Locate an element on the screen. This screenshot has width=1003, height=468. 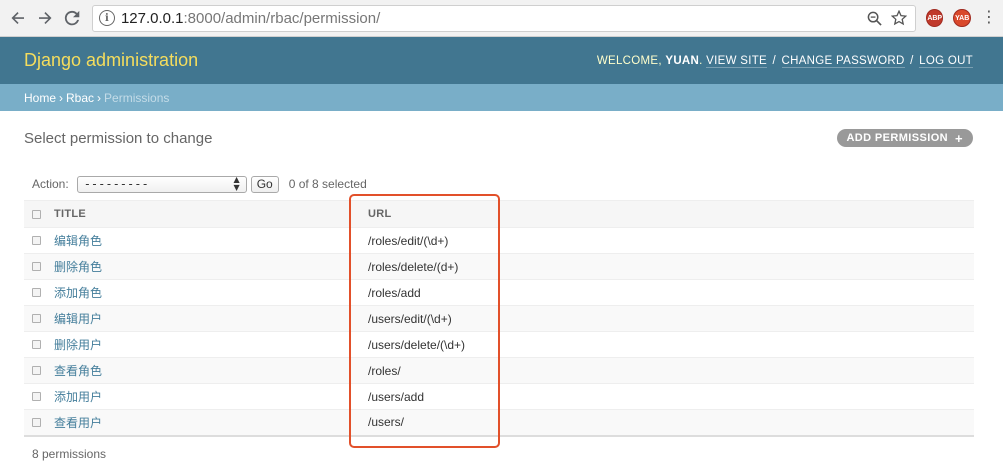
row-title-link: 编辑角色 is located at coordinates (78, 241).